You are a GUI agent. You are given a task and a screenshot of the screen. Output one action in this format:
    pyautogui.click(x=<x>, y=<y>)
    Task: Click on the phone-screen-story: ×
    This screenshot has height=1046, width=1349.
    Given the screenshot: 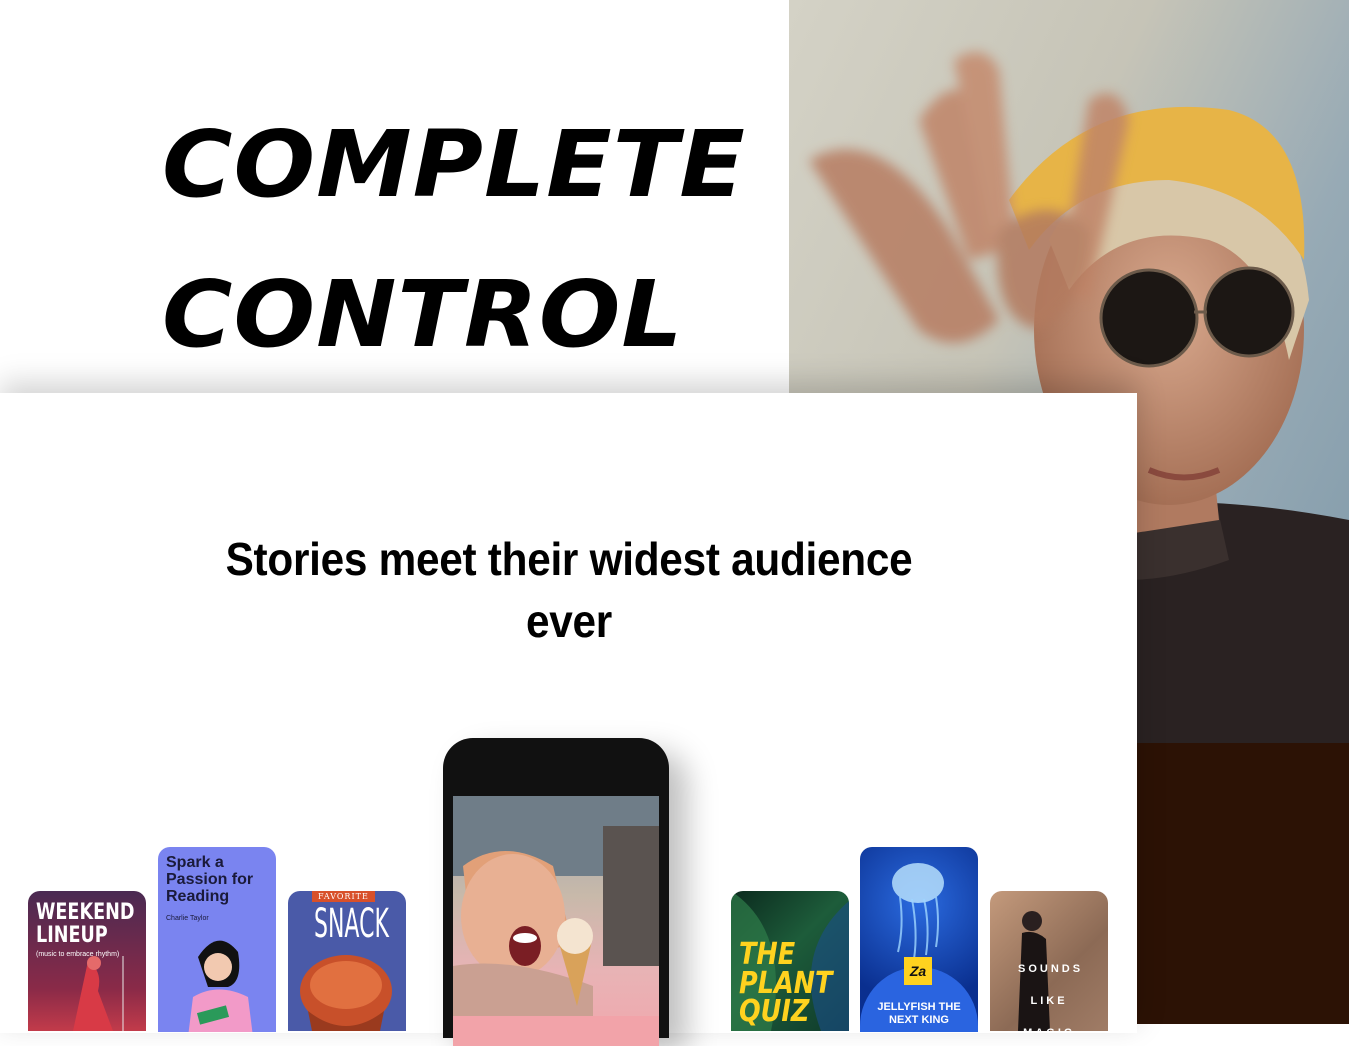 What is the action you would take?
    pyautogui.click(x=556, y=921)
    